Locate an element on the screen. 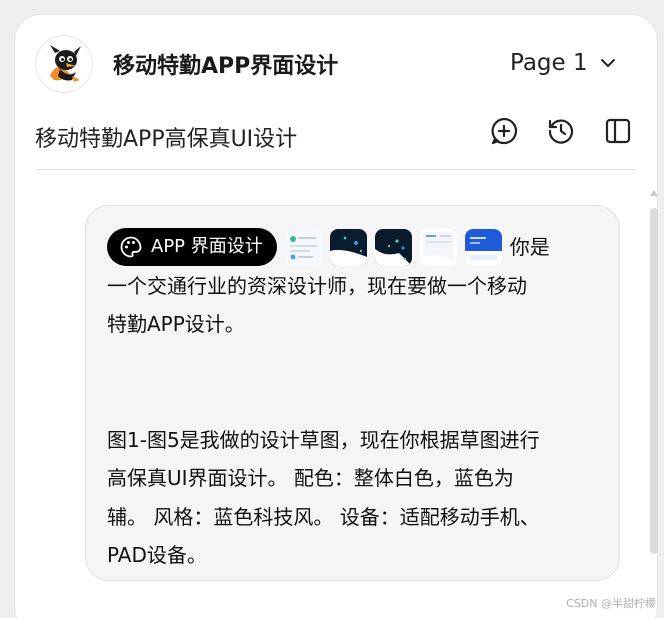 The width and height of the screenshot is (664, 618). chat-scrollbar is located at coordinates (654, 373).